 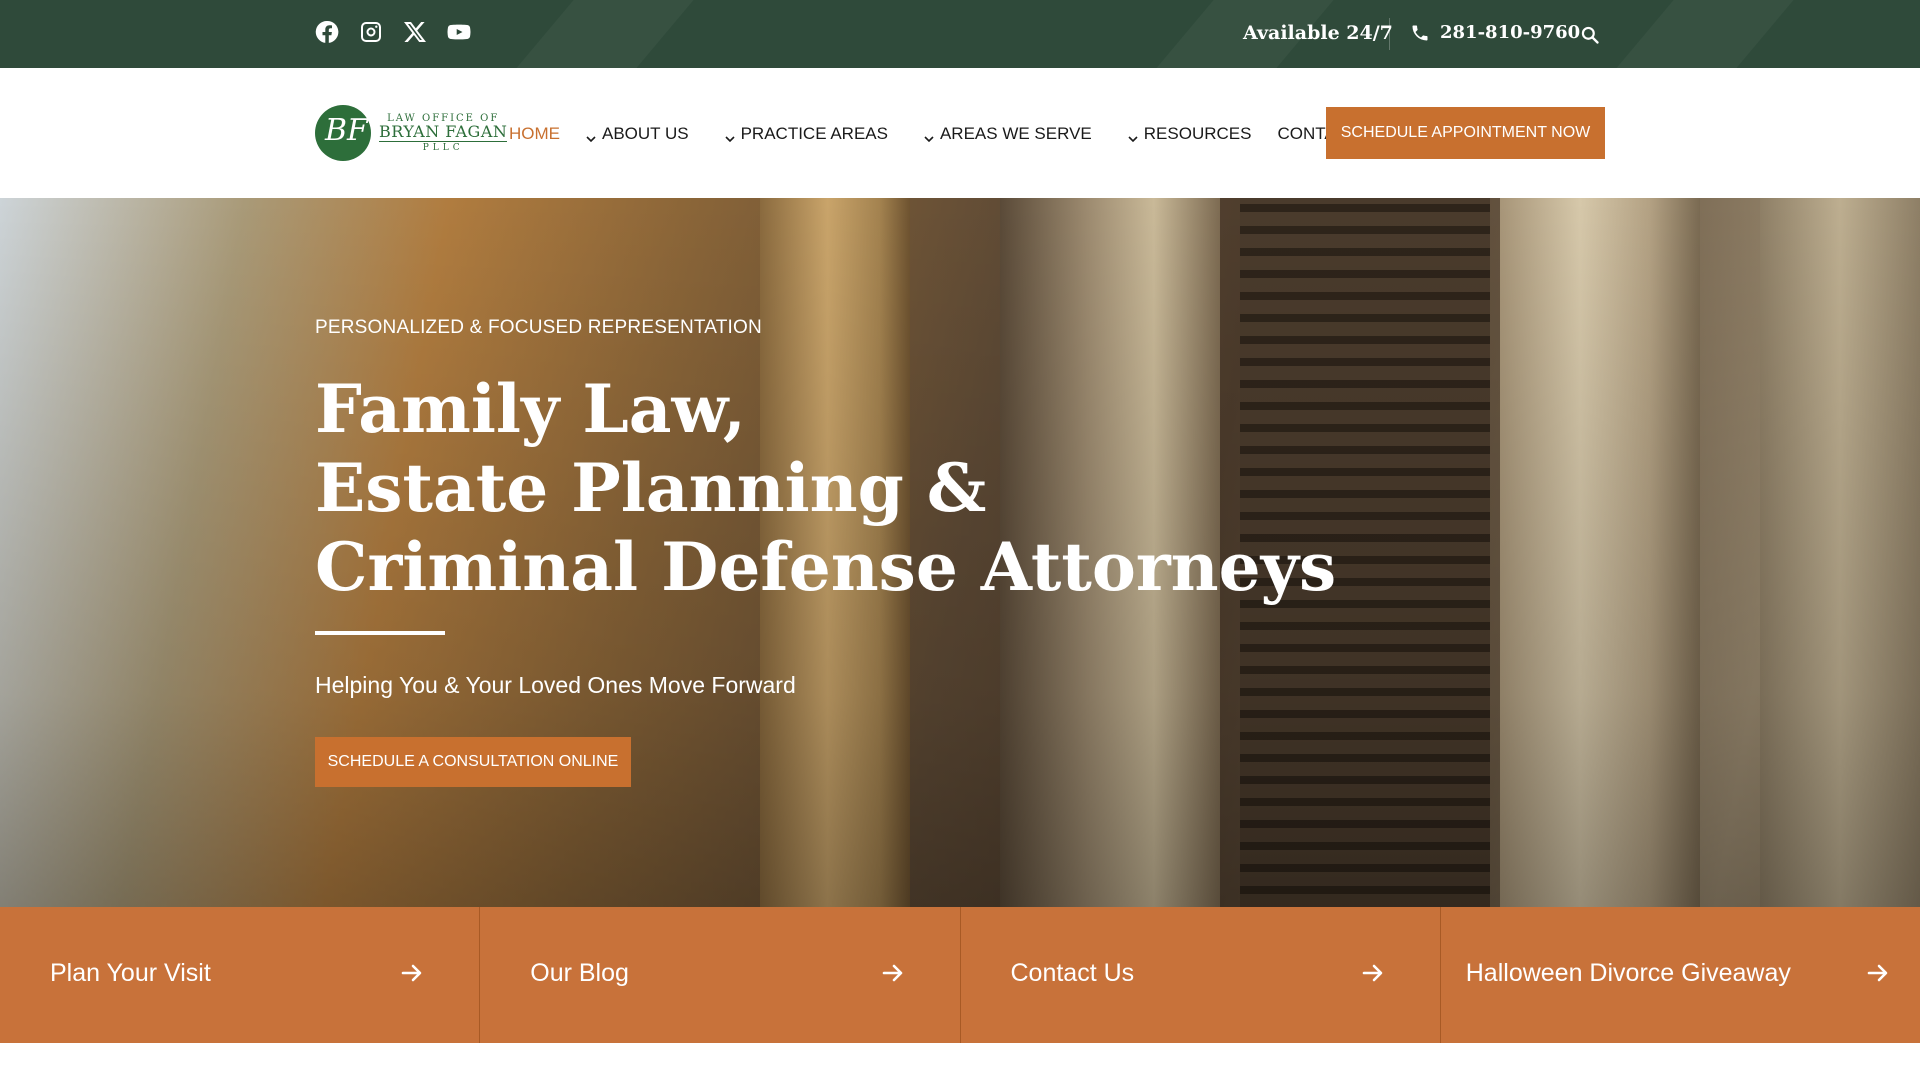 What do you see at coordinates (826, 567) in the screenshot?
I see `headline-line: Criminal Defense Attorneys` at bounding box center [826, 567].